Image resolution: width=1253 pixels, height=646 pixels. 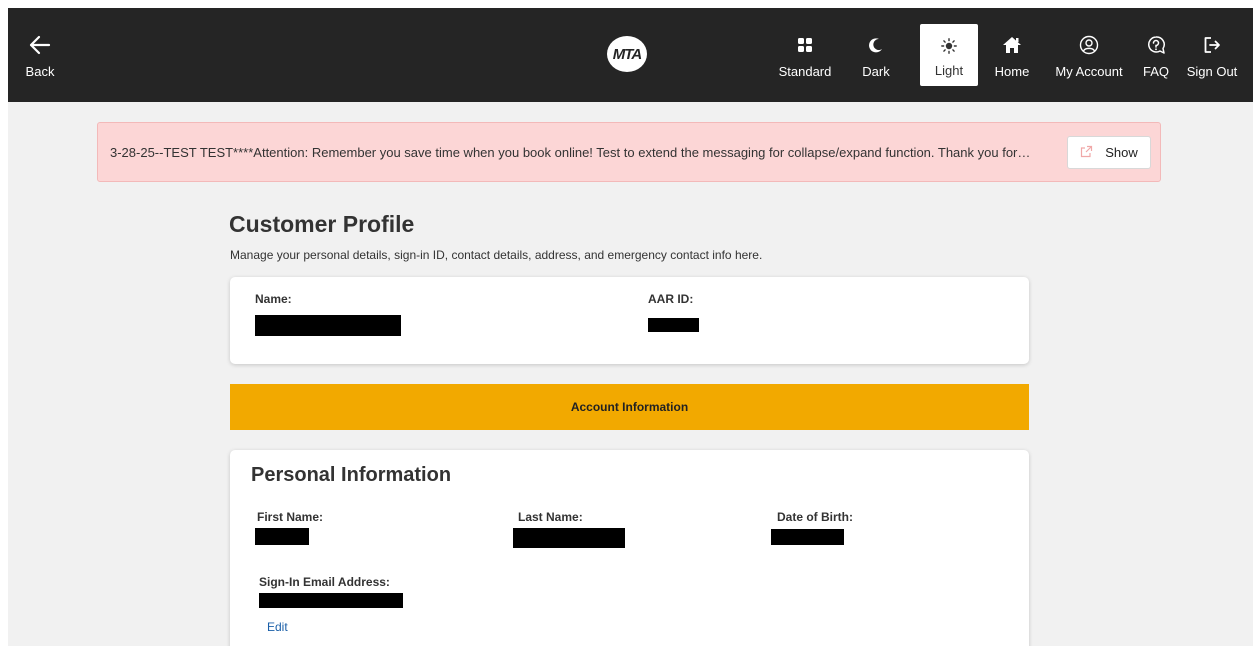 What do you see at coordinates (290, 517) in the screenshot?
I see `first-name-label: First Name:` at bounding box center [290, 517].